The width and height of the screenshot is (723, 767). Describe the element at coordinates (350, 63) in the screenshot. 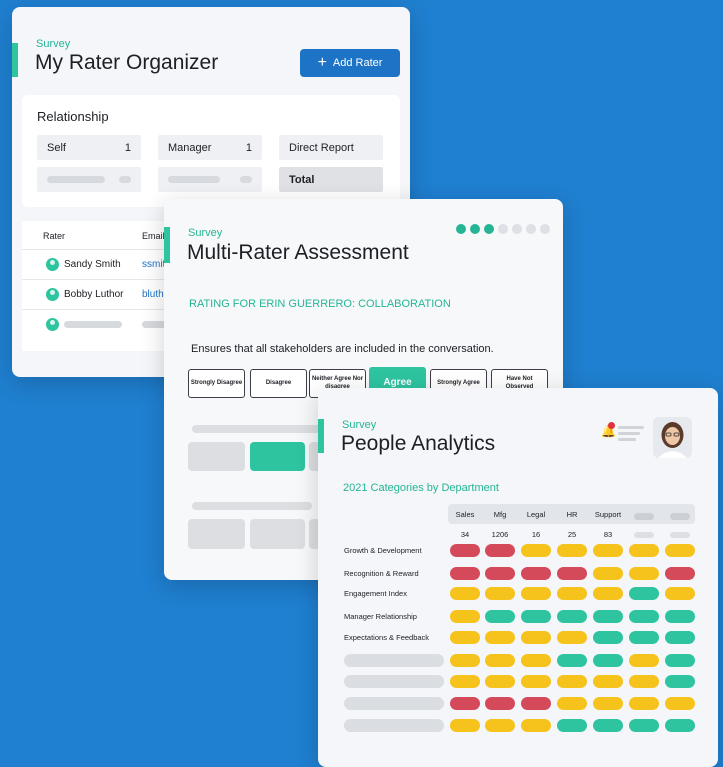

I see `add-rater-button: + Add Rater` at that location.